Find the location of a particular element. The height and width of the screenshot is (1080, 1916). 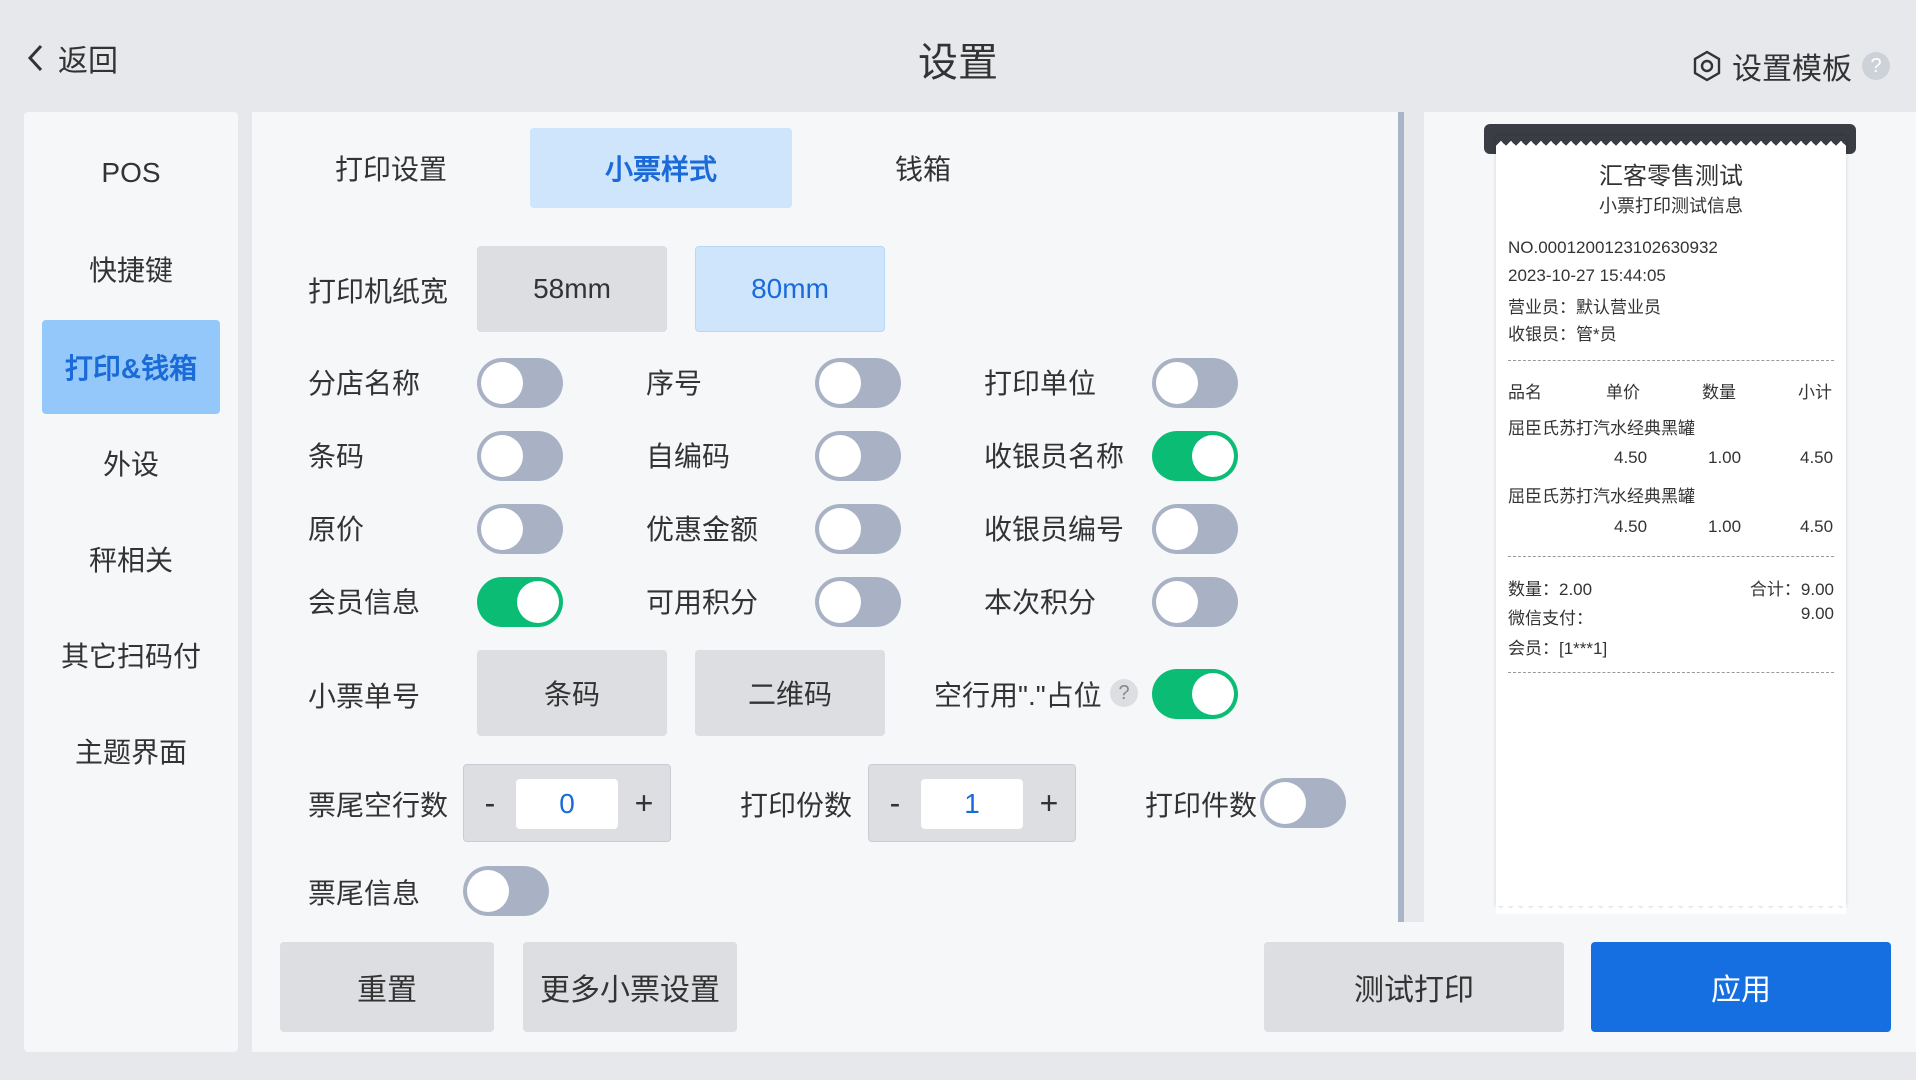

footer-blank-lines-stepper: - 0 + is located at coordinates (567, 803).